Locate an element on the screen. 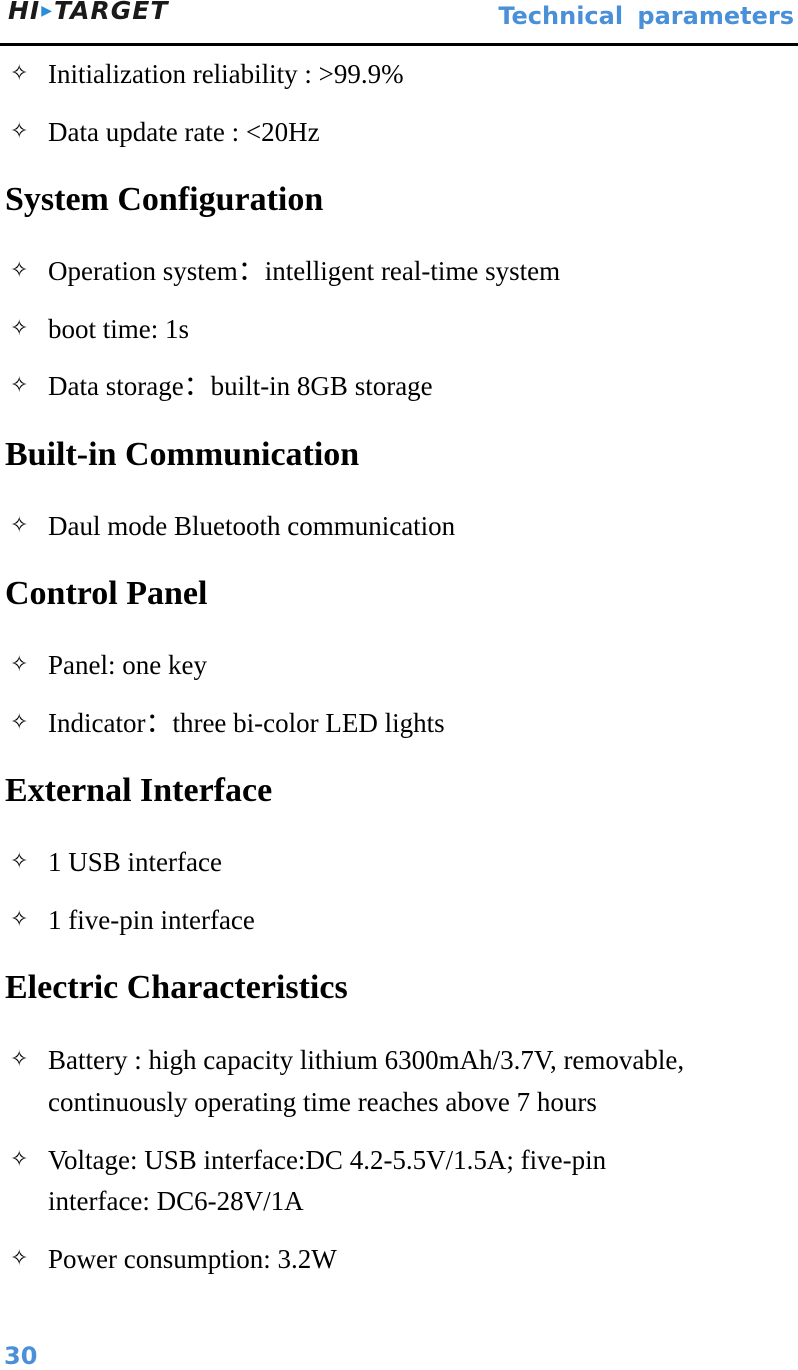  section-heading-built-in-communication: Built-in Communication is located at coordinates (182, 454).